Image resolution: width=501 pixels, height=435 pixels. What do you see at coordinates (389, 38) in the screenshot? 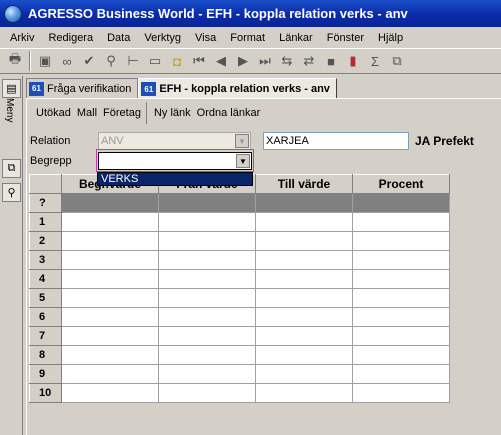
I see `menu-hjalp: Hjälp` at bounding box center [389, 38].